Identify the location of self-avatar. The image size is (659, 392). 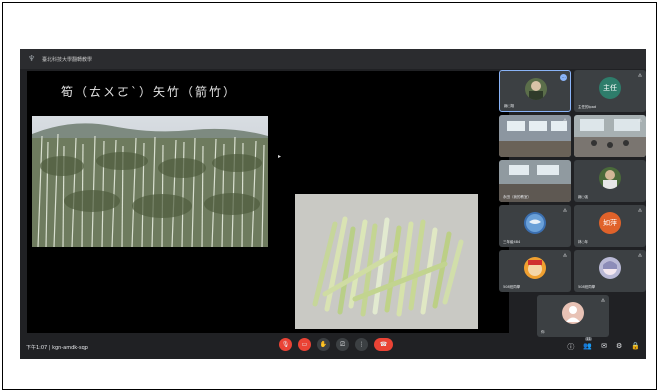
(573, 313).